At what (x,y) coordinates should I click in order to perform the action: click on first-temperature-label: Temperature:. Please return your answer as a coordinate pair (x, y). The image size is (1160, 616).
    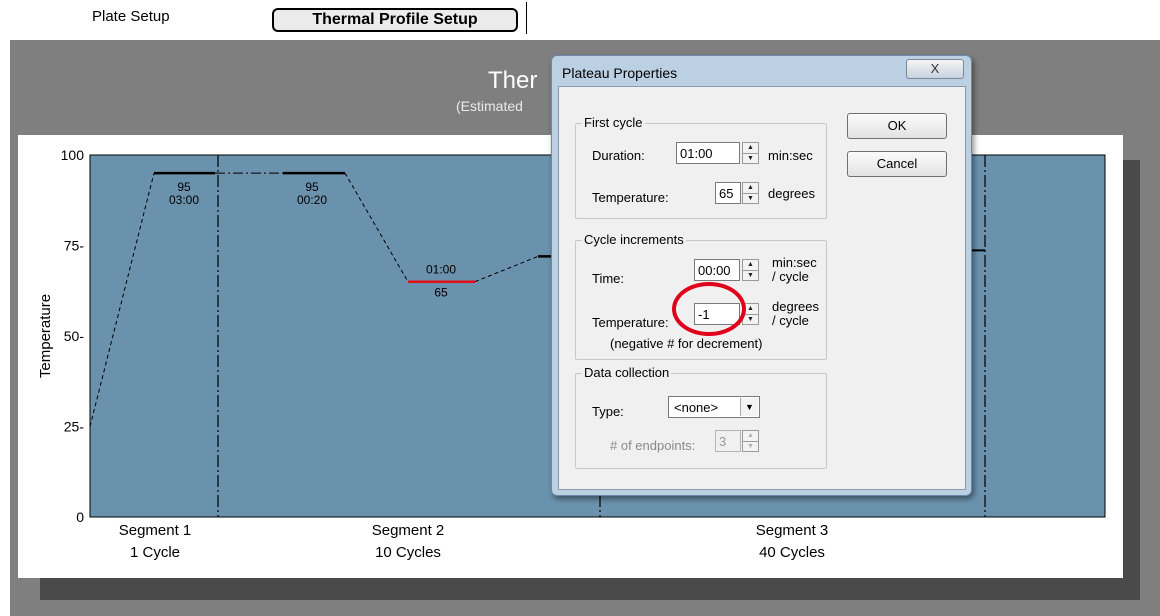
    Looking at the image, I should click on (630, 197).